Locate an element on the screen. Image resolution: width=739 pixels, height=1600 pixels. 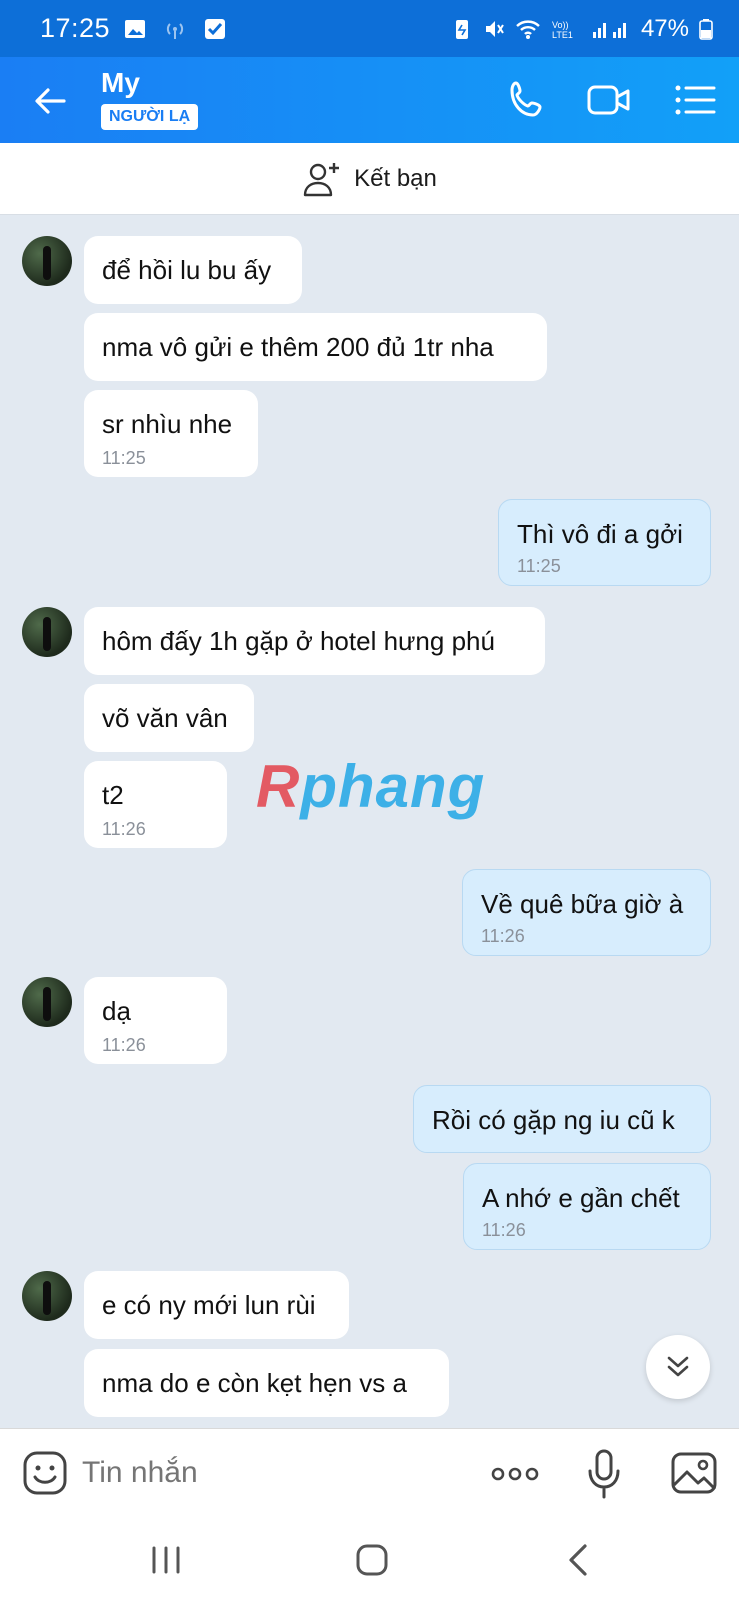
message-bubble: A nhớ e gần chết 11:26 is located at coordinates (587, 1206).